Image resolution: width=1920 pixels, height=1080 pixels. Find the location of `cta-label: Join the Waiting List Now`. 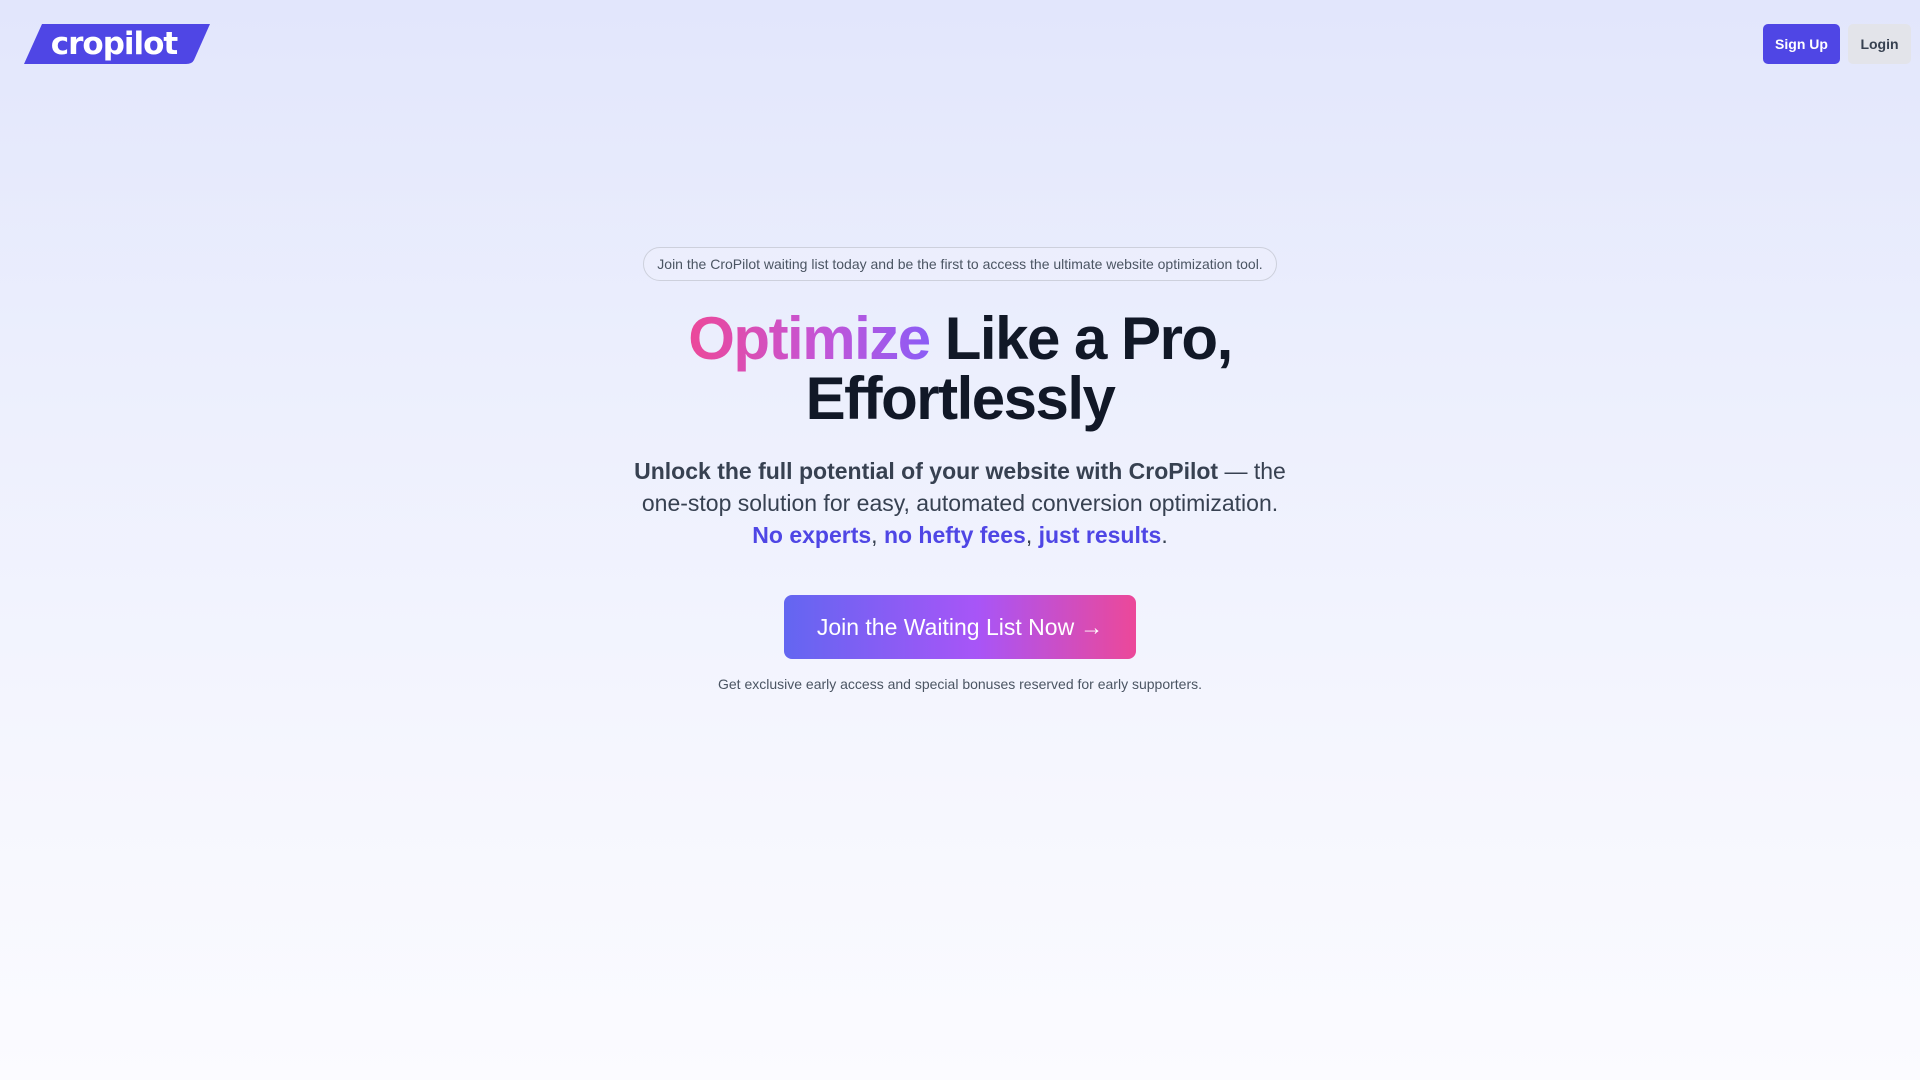

cta-label: Join the Waiting List Now is located at coordinates (945, 626).